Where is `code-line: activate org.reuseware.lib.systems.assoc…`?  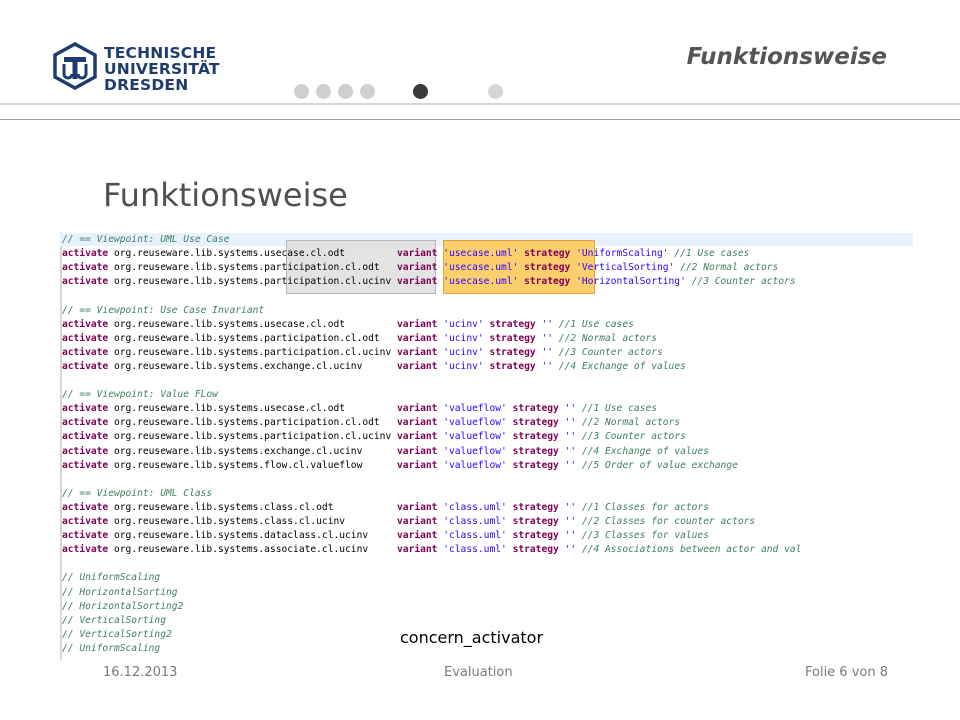 code-line: activate org.reuseware.lib.systems.assoc… is located at coordinates (432, 550).